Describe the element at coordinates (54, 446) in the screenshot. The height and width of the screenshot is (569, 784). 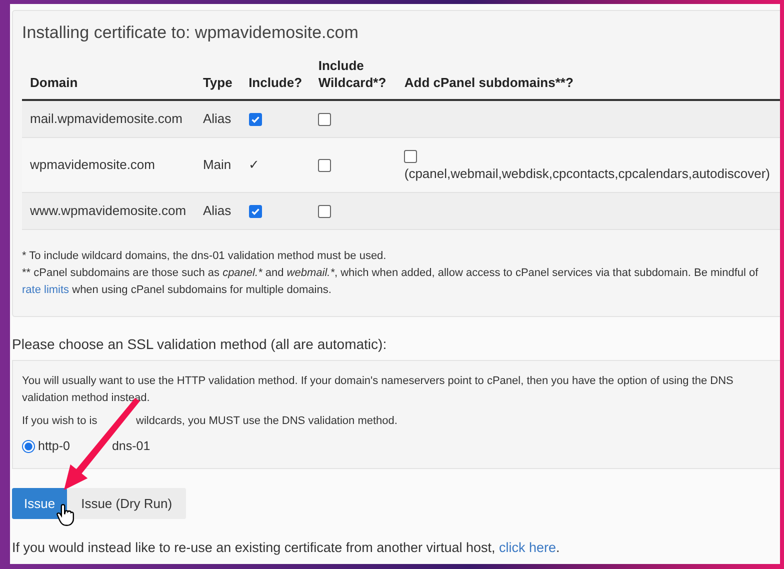
I see `radio-label: http-0` at that location.